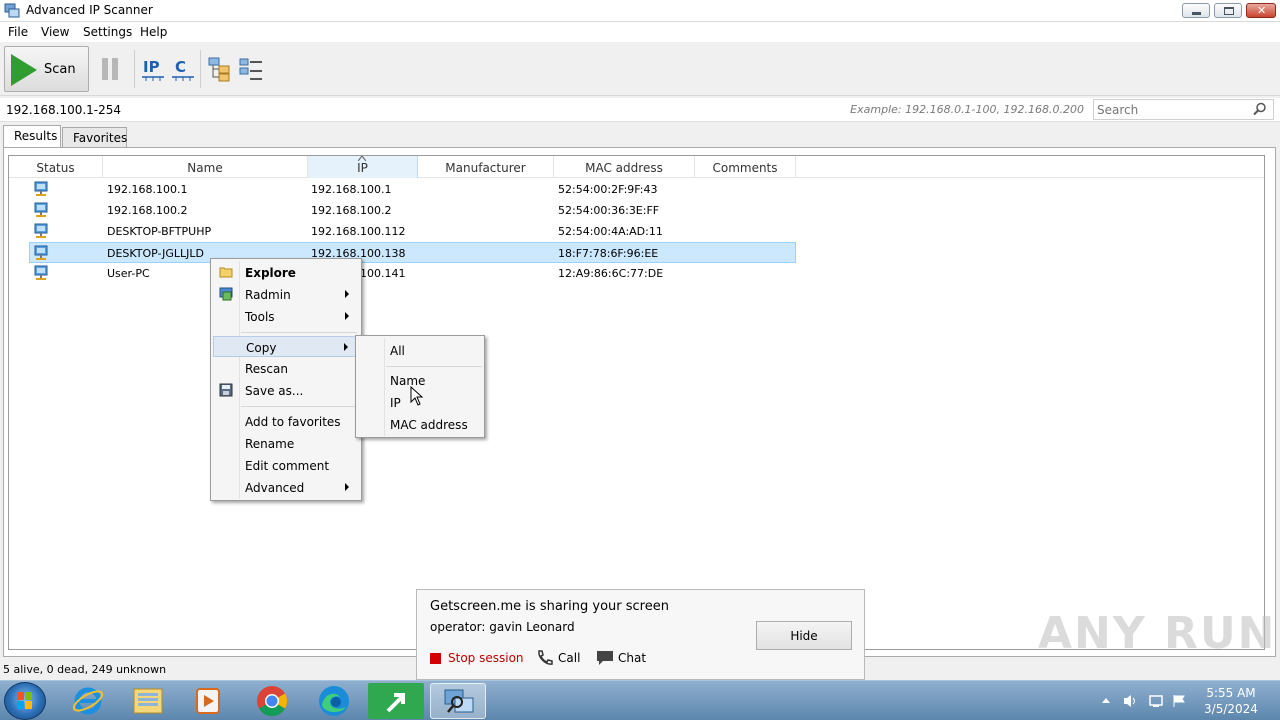 Image resolution: width=1280 pixels, height=720 pixels. I want to click on sort-ascending-icon, so click(362, 158).